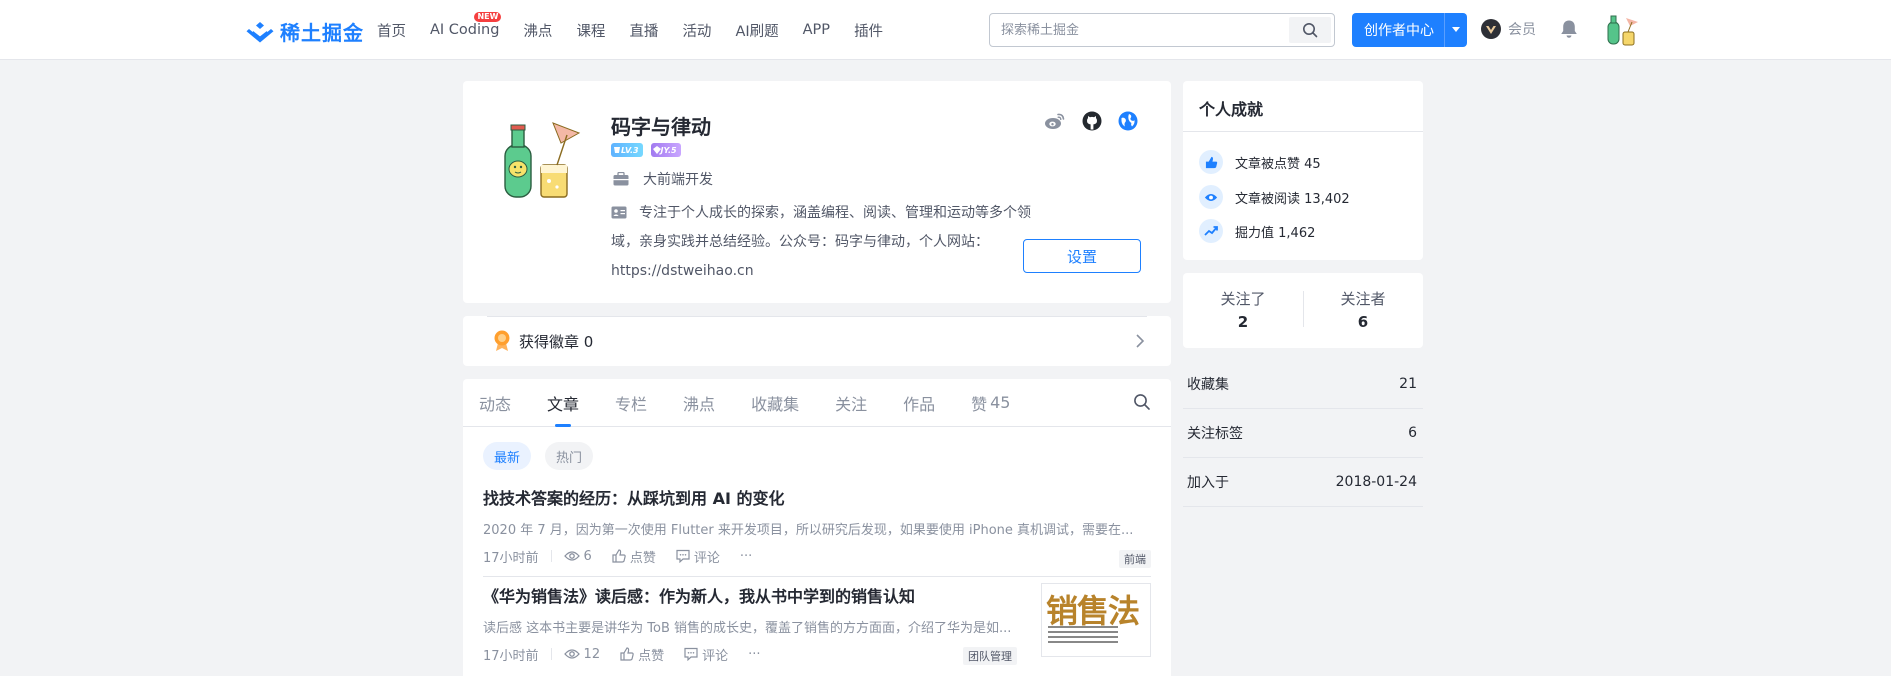  I want to click on nav-live: 直播, so click(643, 30).